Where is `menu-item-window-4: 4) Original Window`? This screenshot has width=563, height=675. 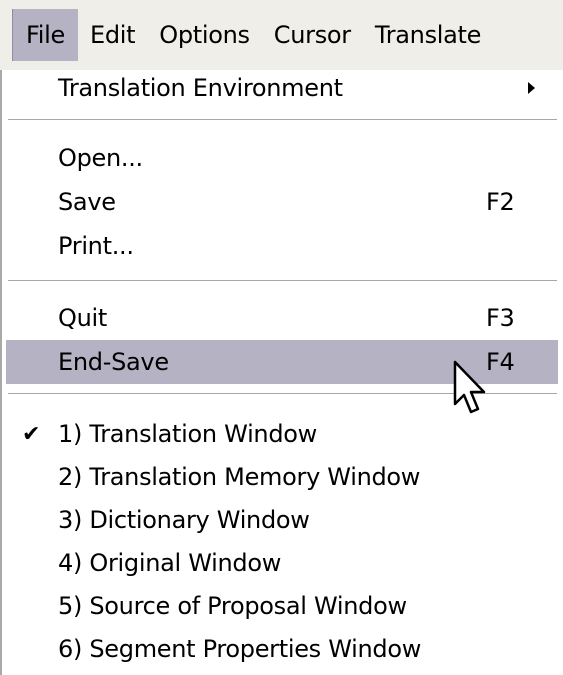 menu-item-window-4: 4) Original Window is located at coordinates (281, 563).